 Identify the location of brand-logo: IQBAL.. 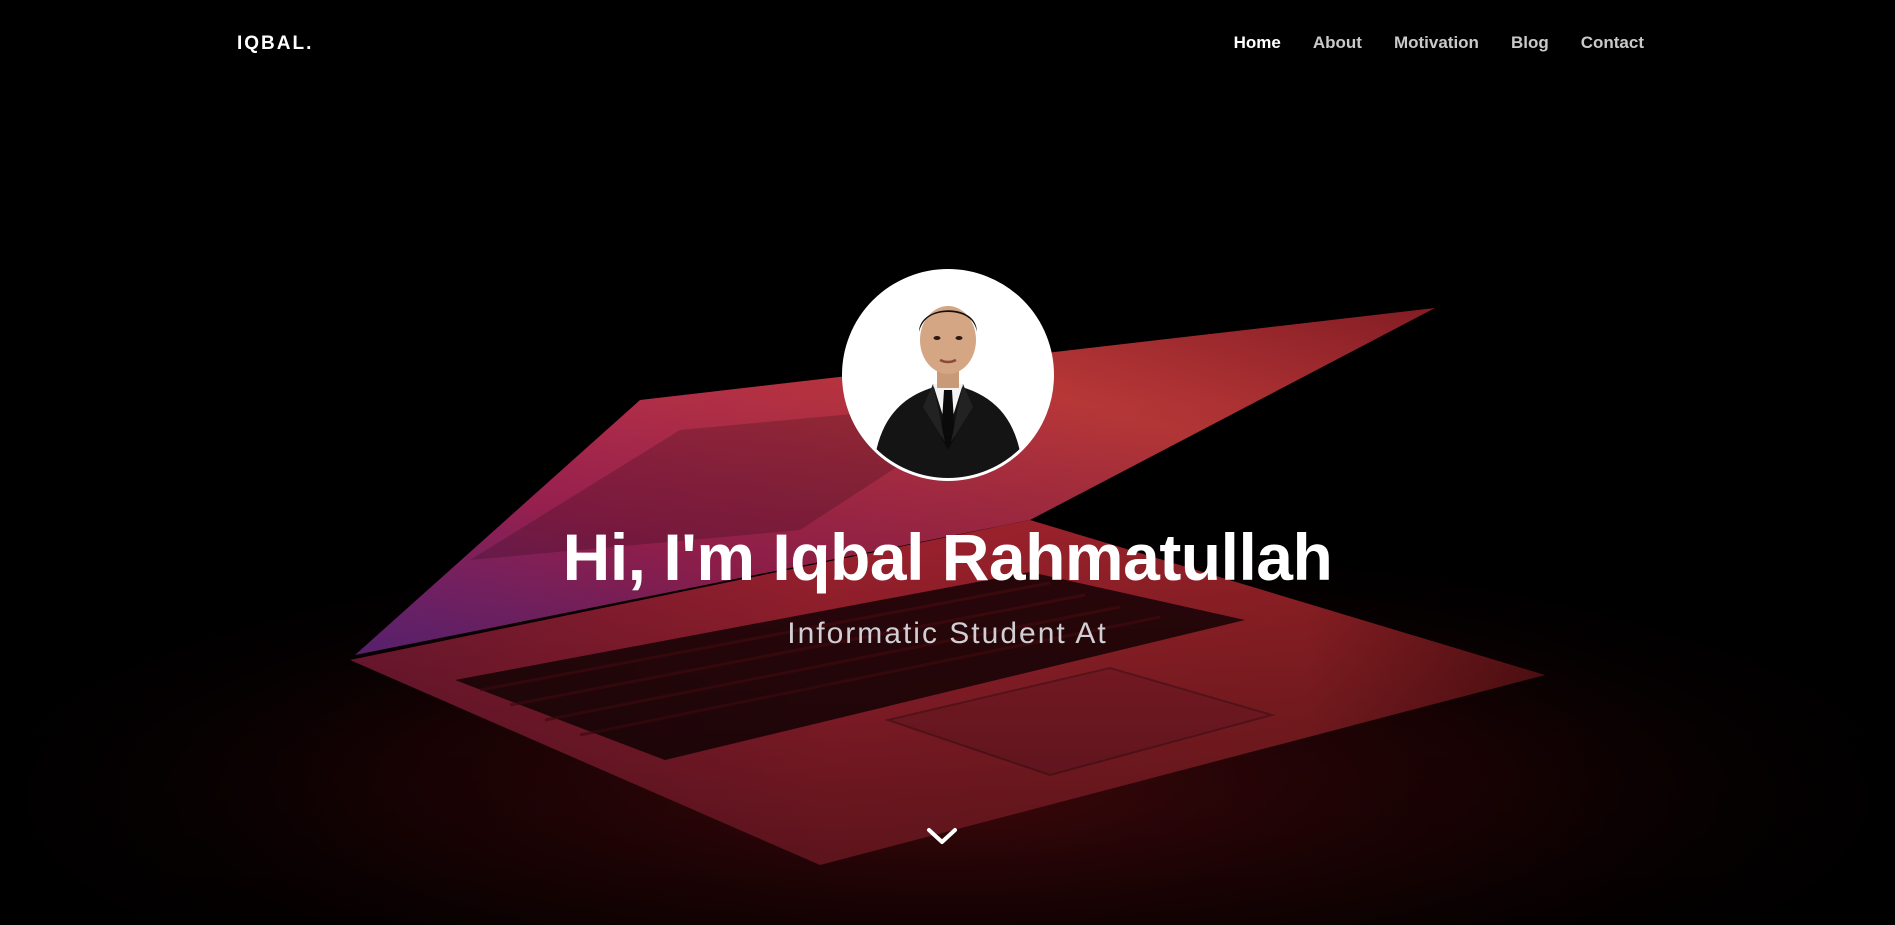
(275, 44).